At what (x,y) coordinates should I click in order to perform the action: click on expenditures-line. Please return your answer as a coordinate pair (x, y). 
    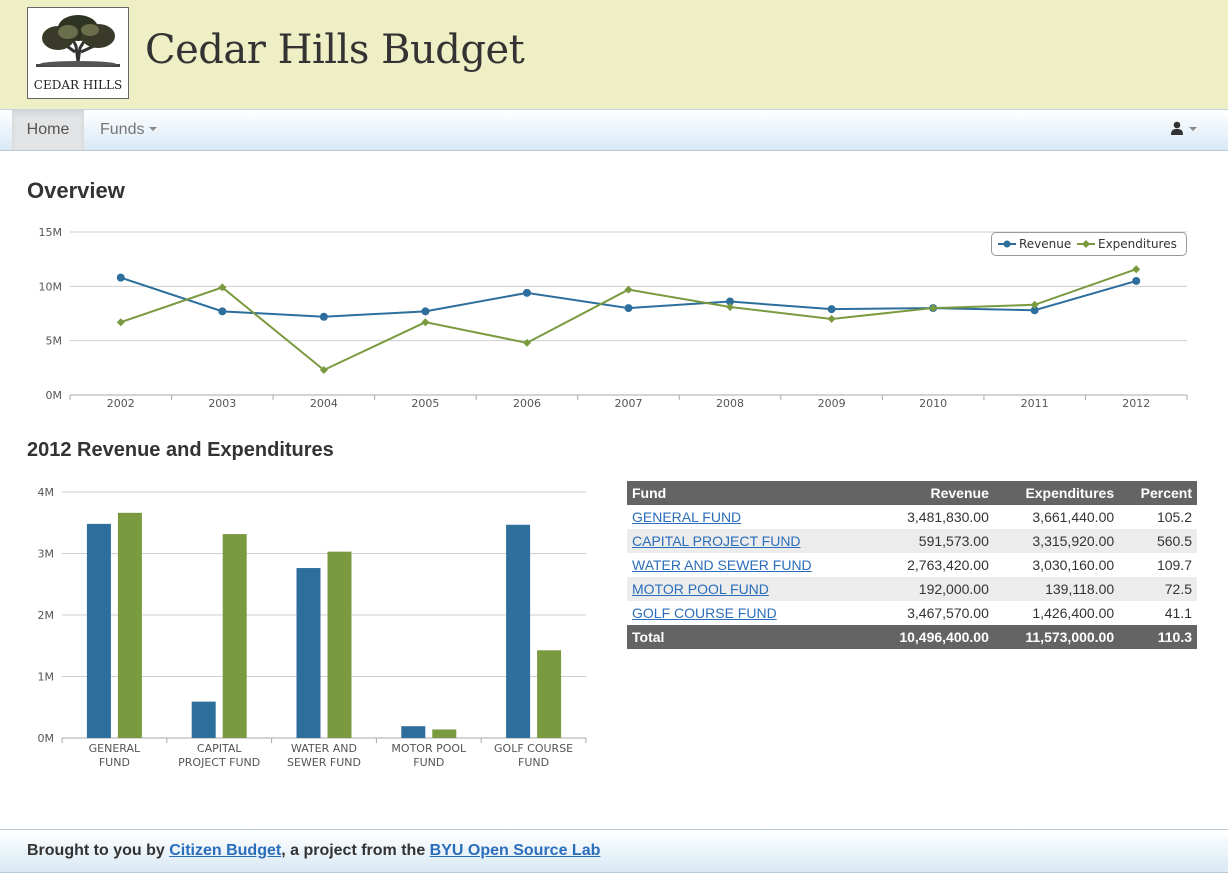
    Looking at the image, I should click on (628, 320).